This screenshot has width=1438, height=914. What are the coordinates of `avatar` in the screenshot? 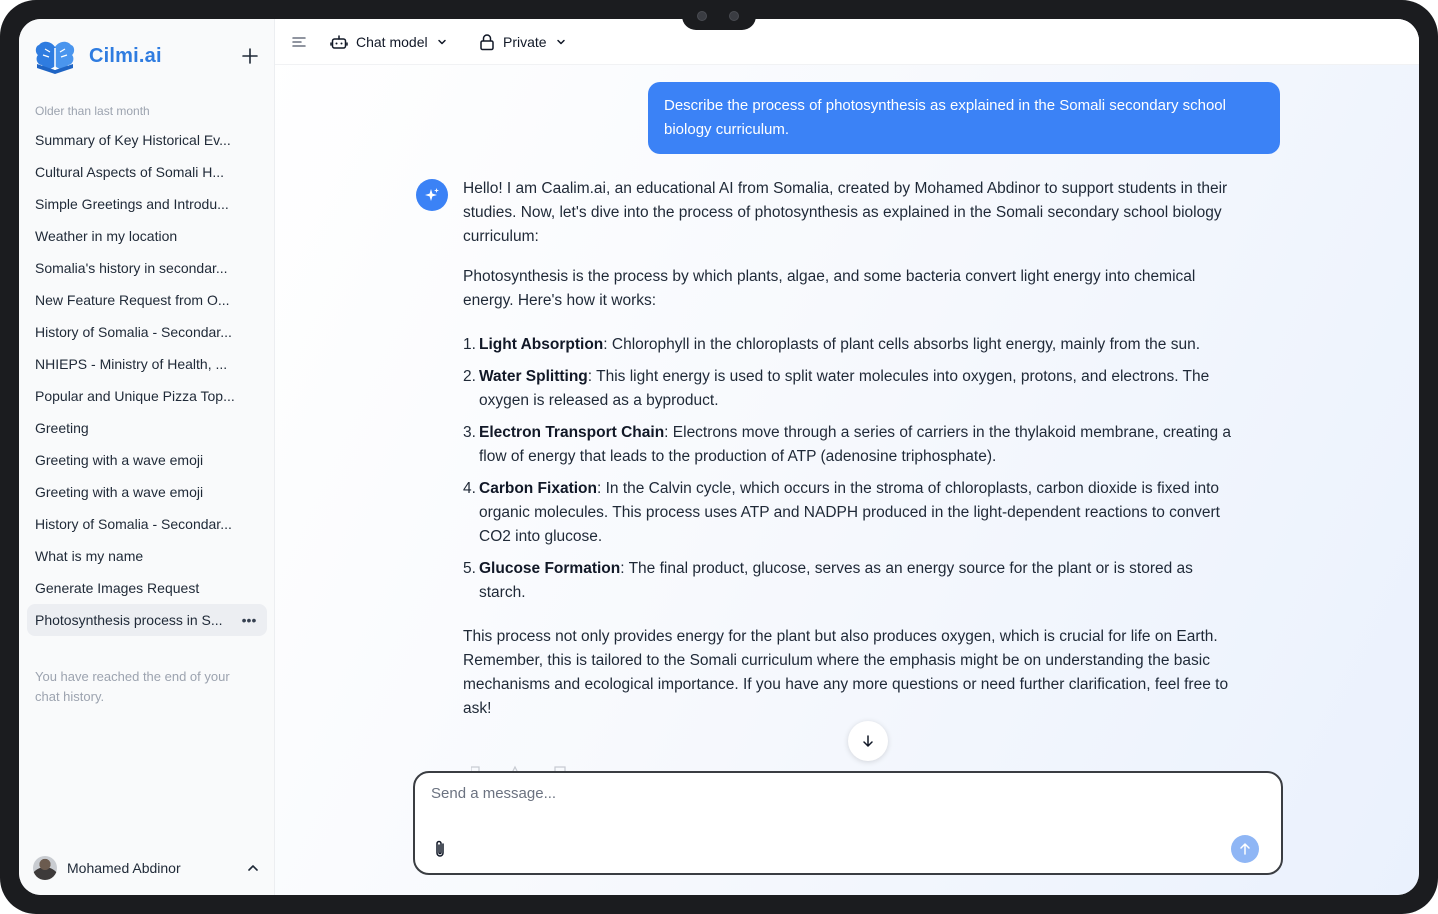 It's located at (45, 868).